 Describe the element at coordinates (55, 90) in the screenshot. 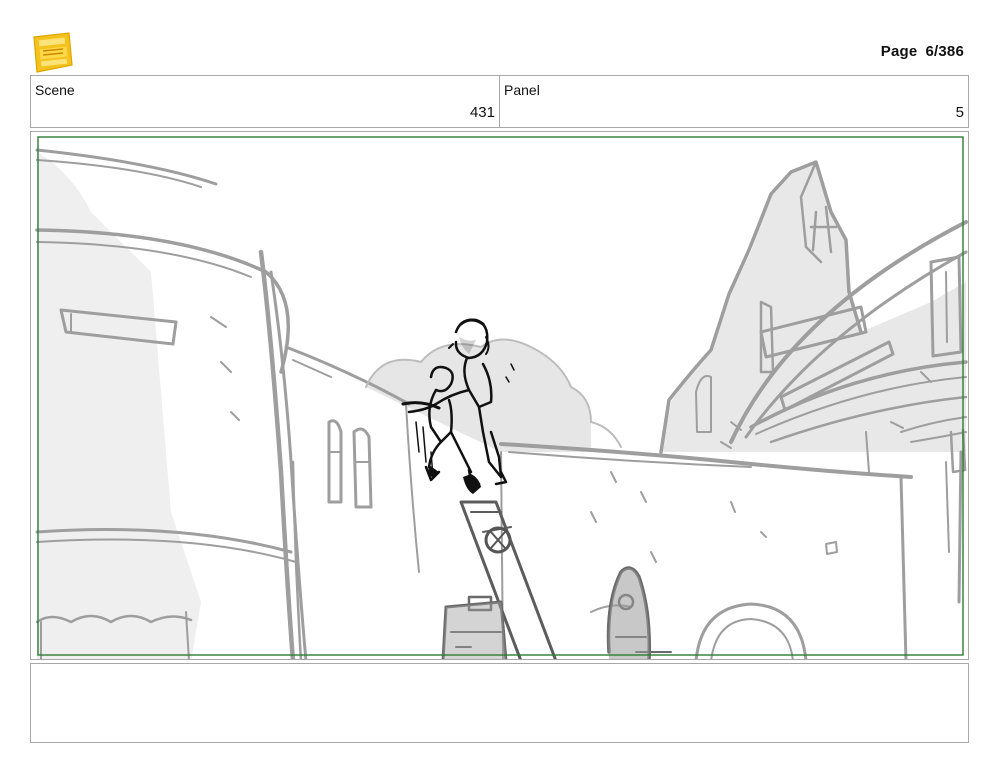

I see `scene-label: Scene` at that location.